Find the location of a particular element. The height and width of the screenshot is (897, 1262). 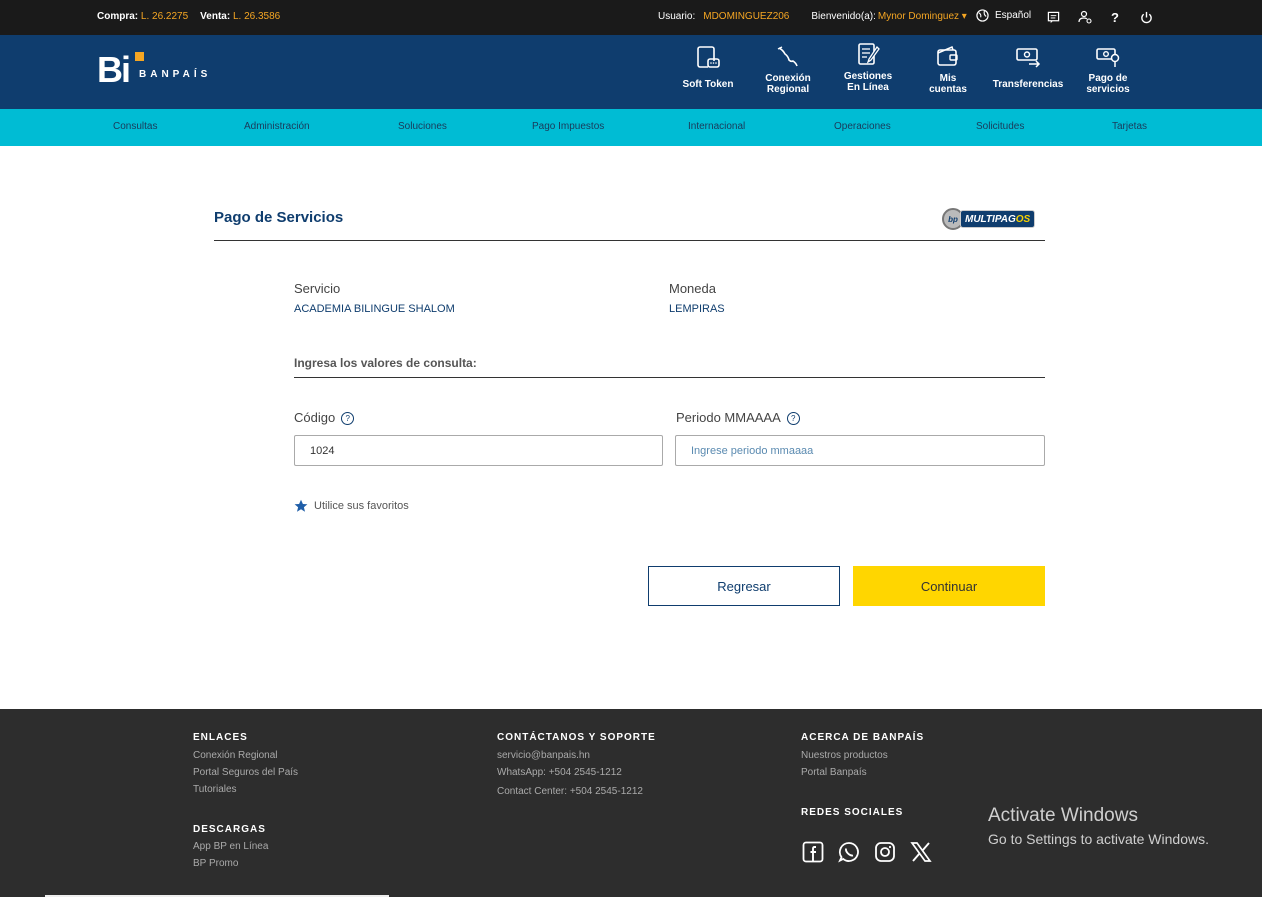

servicio-label: Servicio is located at coordinates (317, 288).